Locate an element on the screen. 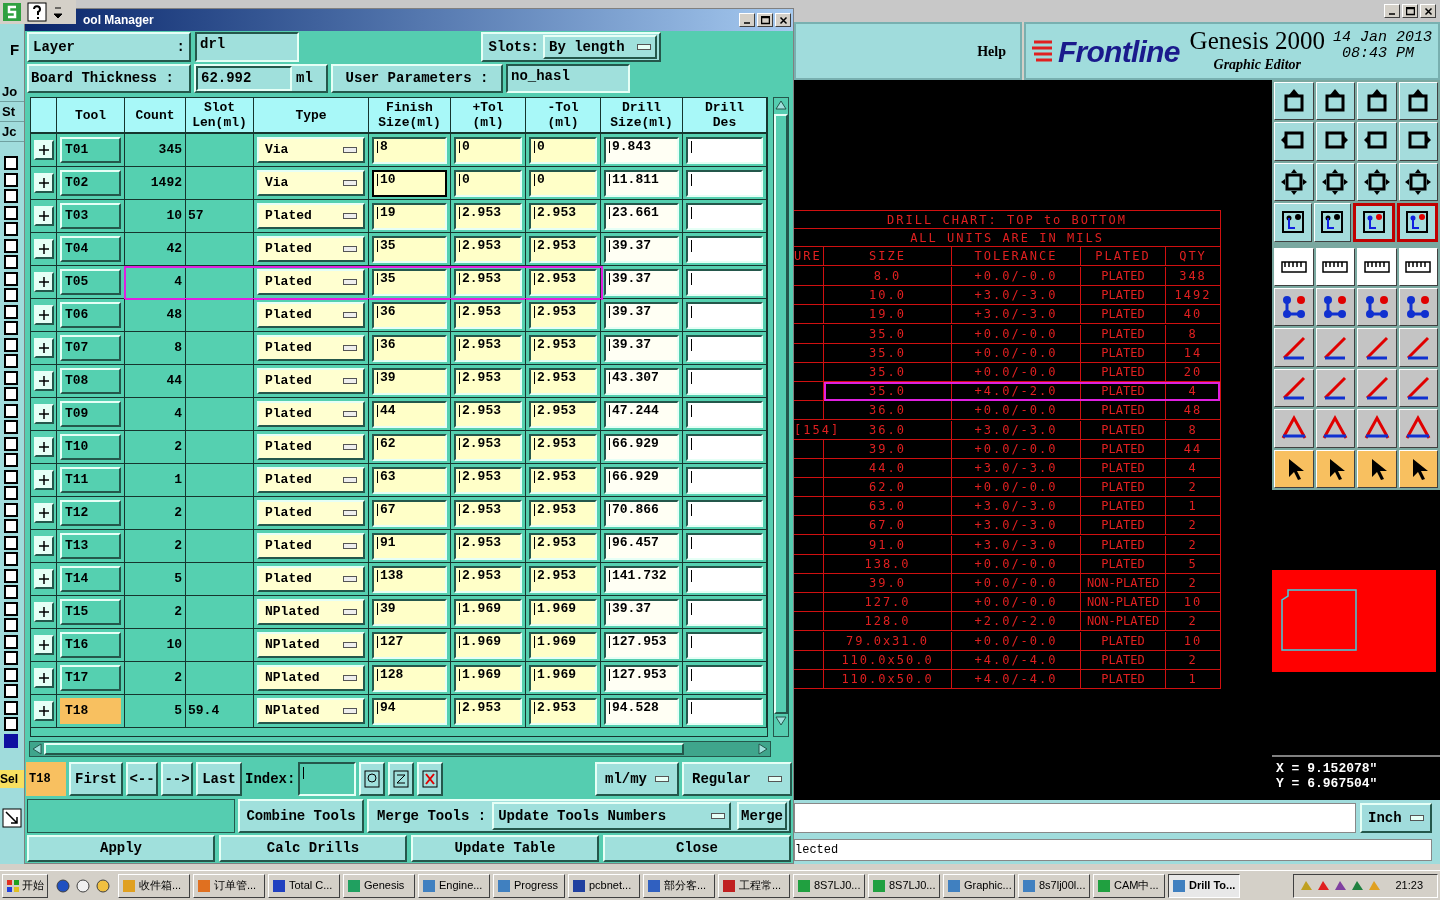 This screenshot has width=1440, height=900. tool-button: T08 is located at coordinates (90, 381).